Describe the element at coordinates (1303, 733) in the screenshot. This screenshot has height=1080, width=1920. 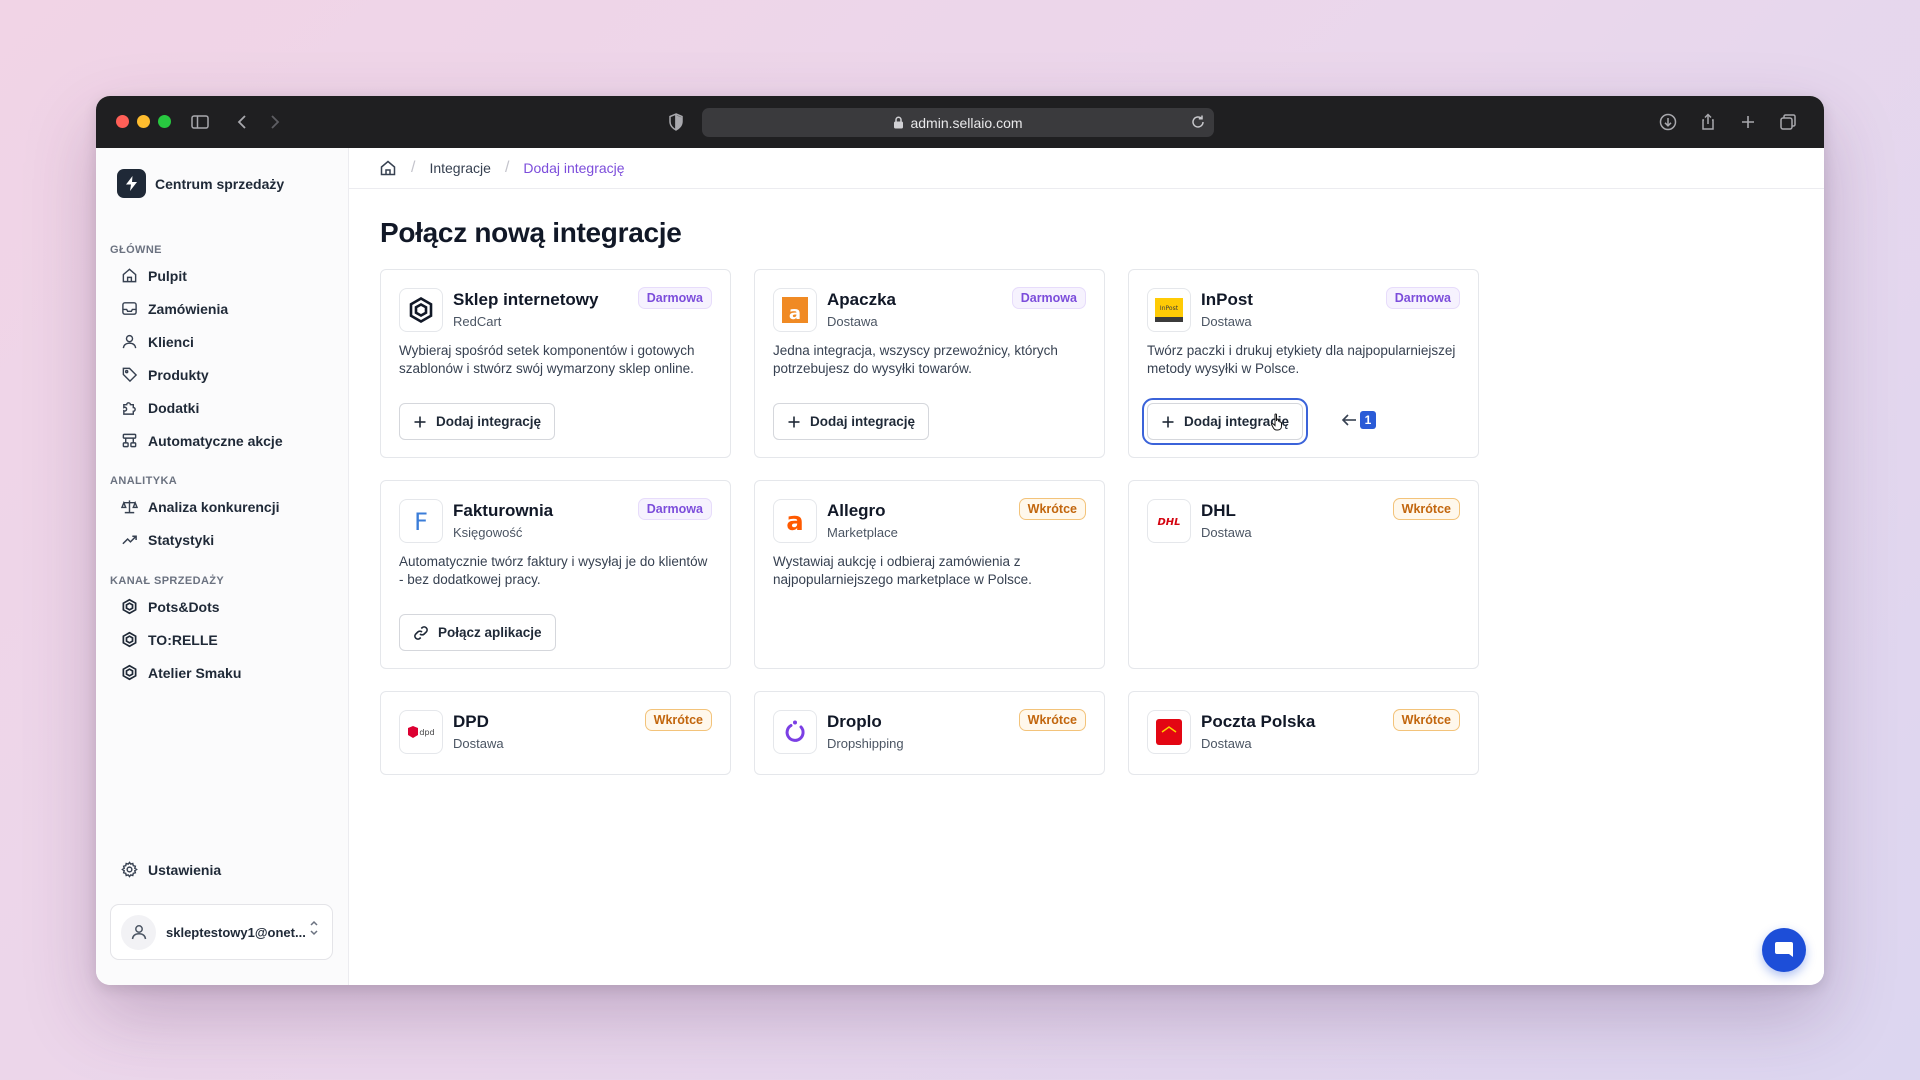
I see `integration-card-poczta-polska: Poczta Polska Dostawa Wkrótce` at that location.